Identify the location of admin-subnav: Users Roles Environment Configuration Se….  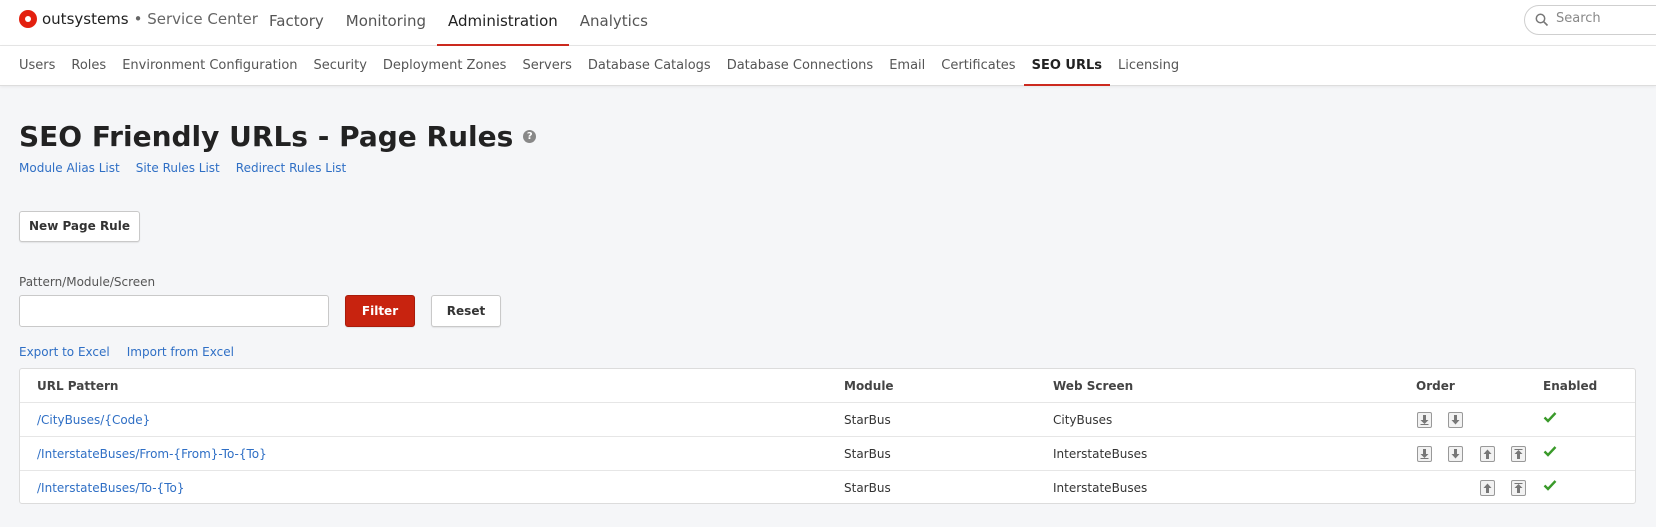
(828, 66).